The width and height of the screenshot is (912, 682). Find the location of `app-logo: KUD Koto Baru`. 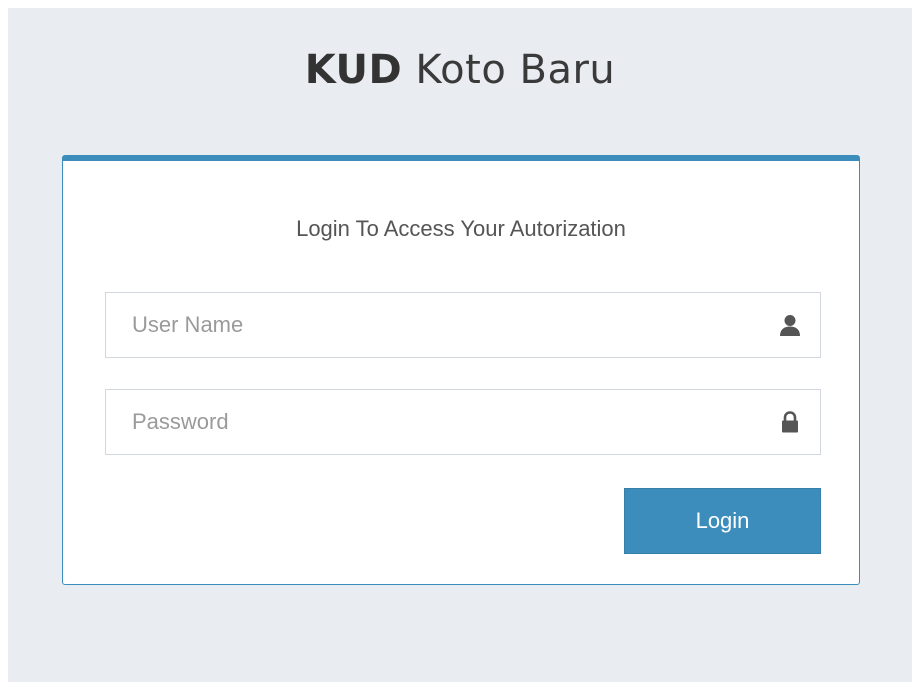

app-logo: KUD Koto Baru is located at coordinates (460, 70).